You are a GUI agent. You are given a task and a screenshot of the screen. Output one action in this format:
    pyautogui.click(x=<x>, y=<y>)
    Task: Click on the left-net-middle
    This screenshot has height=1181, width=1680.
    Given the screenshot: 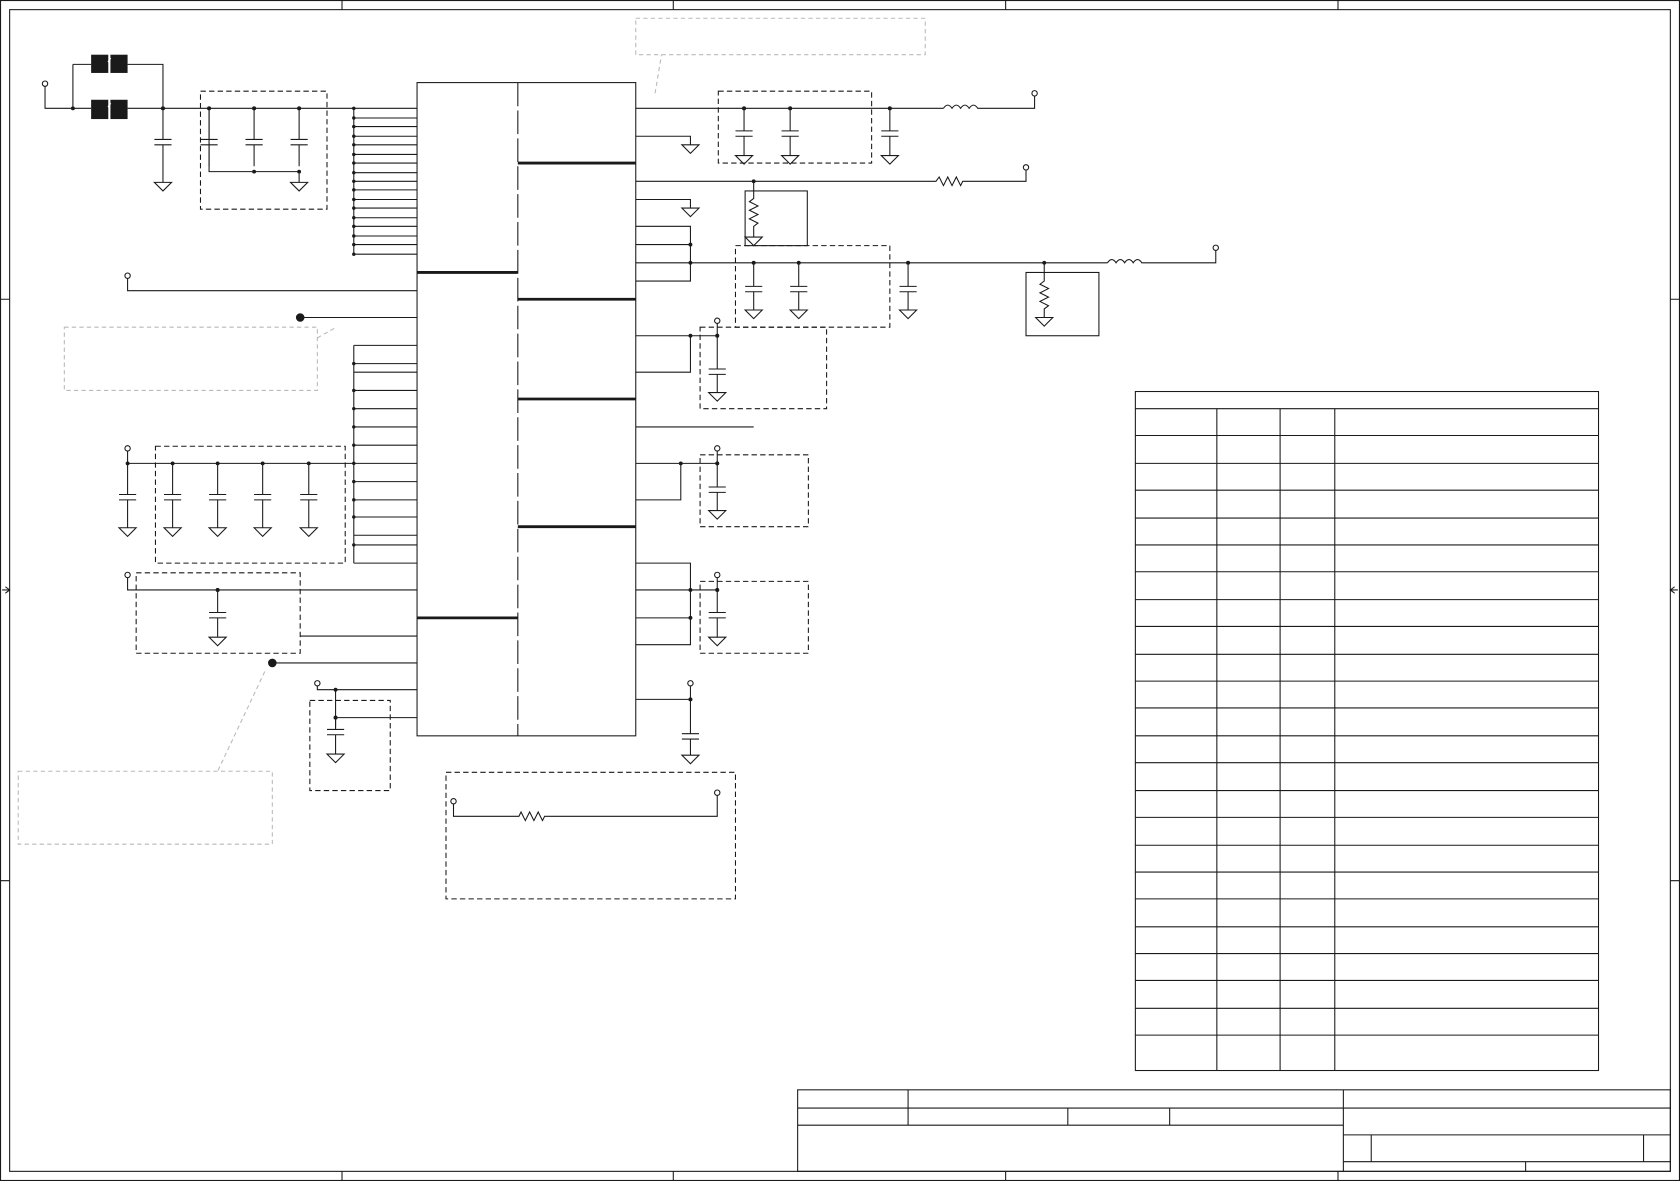 What is the action you would take?
    pyautogui.click(x=217, y=708)
    